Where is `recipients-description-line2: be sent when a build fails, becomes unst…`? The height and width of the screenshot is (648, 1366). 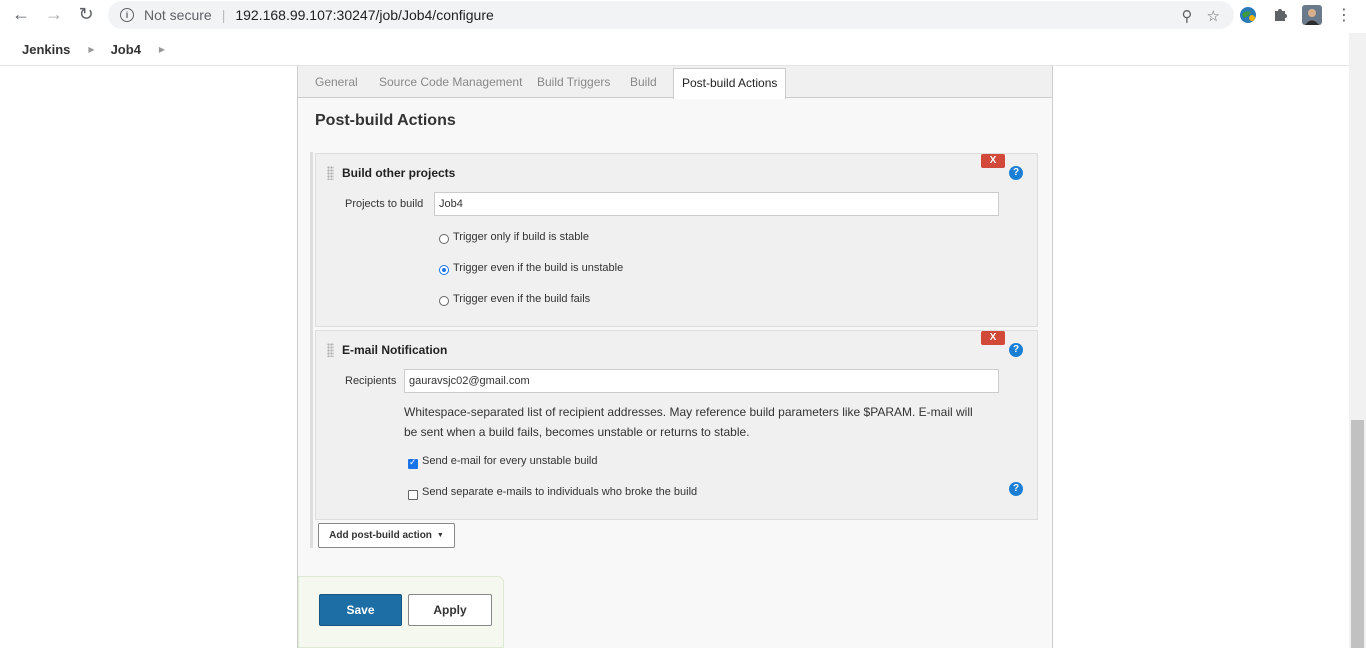
recipients-description-line2: be sent when a build fails, becomes unst… is located at coordinates (577, 432).